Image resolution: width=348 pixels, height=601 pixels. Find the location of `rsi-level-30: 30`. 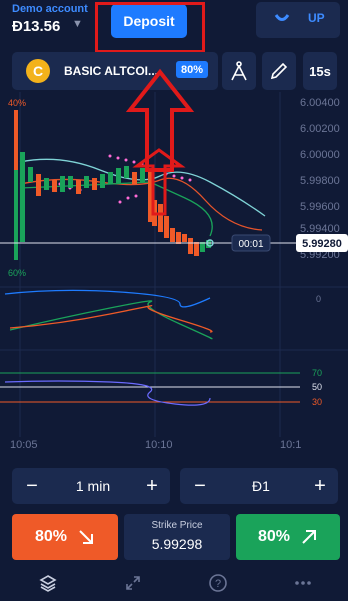

rsi-level-30: 30 is located at coordinates (317, 402).